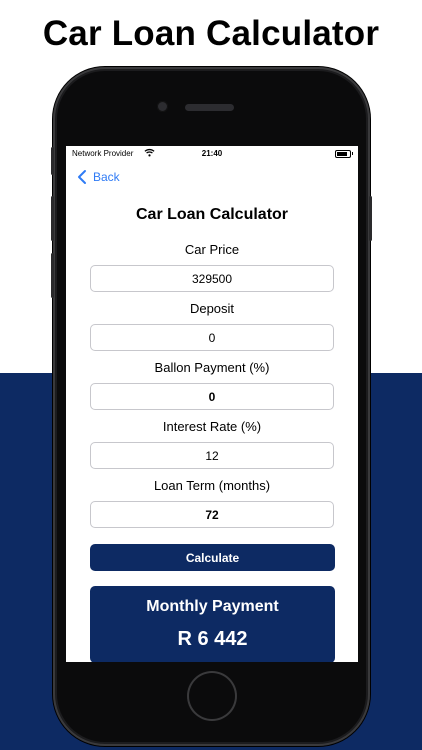 The width and height of the screenshot is (422, 750). I want to click on monthly-payment-card: Monthly Payment R 6 442, so click(212, 624).